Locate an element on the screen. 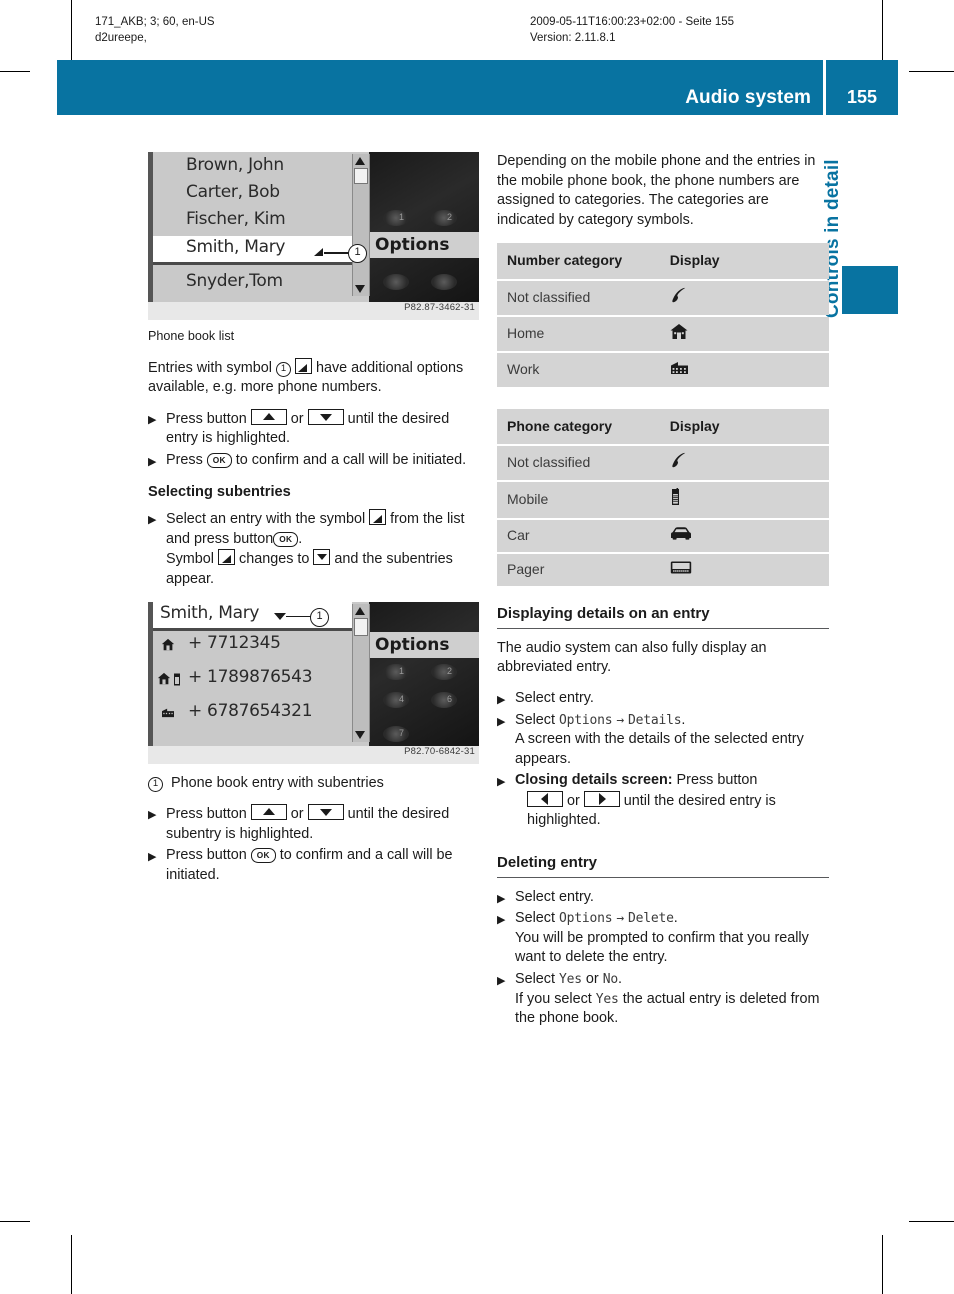 This screenshot has height=1294, width=954. figure2-soft-key-num: 7 is located at coordinates (402, 732).